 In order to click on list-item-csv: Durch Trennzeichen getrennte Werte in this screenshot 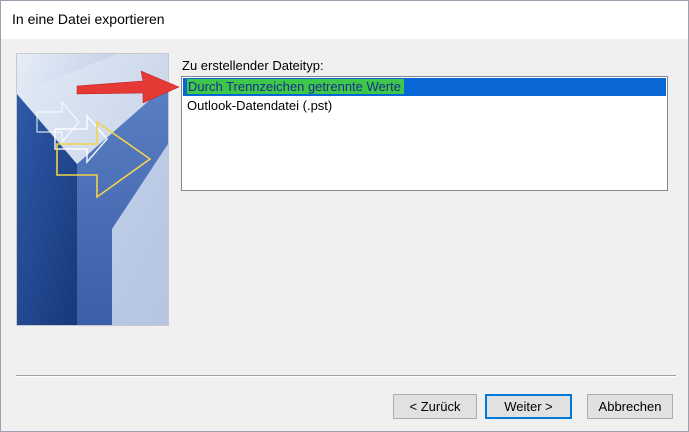, I will do `click(424, 87)`.